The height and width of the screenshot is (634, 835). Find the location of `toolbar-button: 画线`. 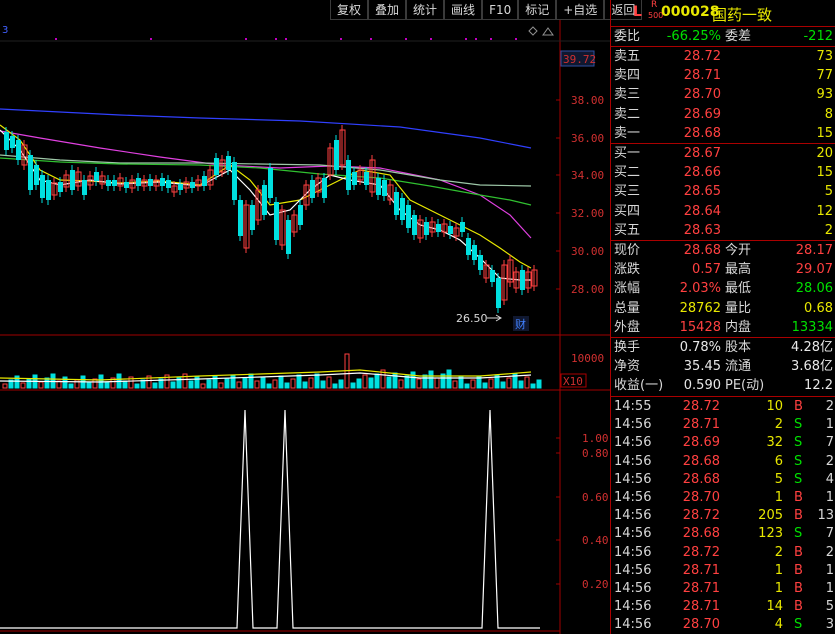

toolbar-button: 画线 is located at coordinates (463, 10).